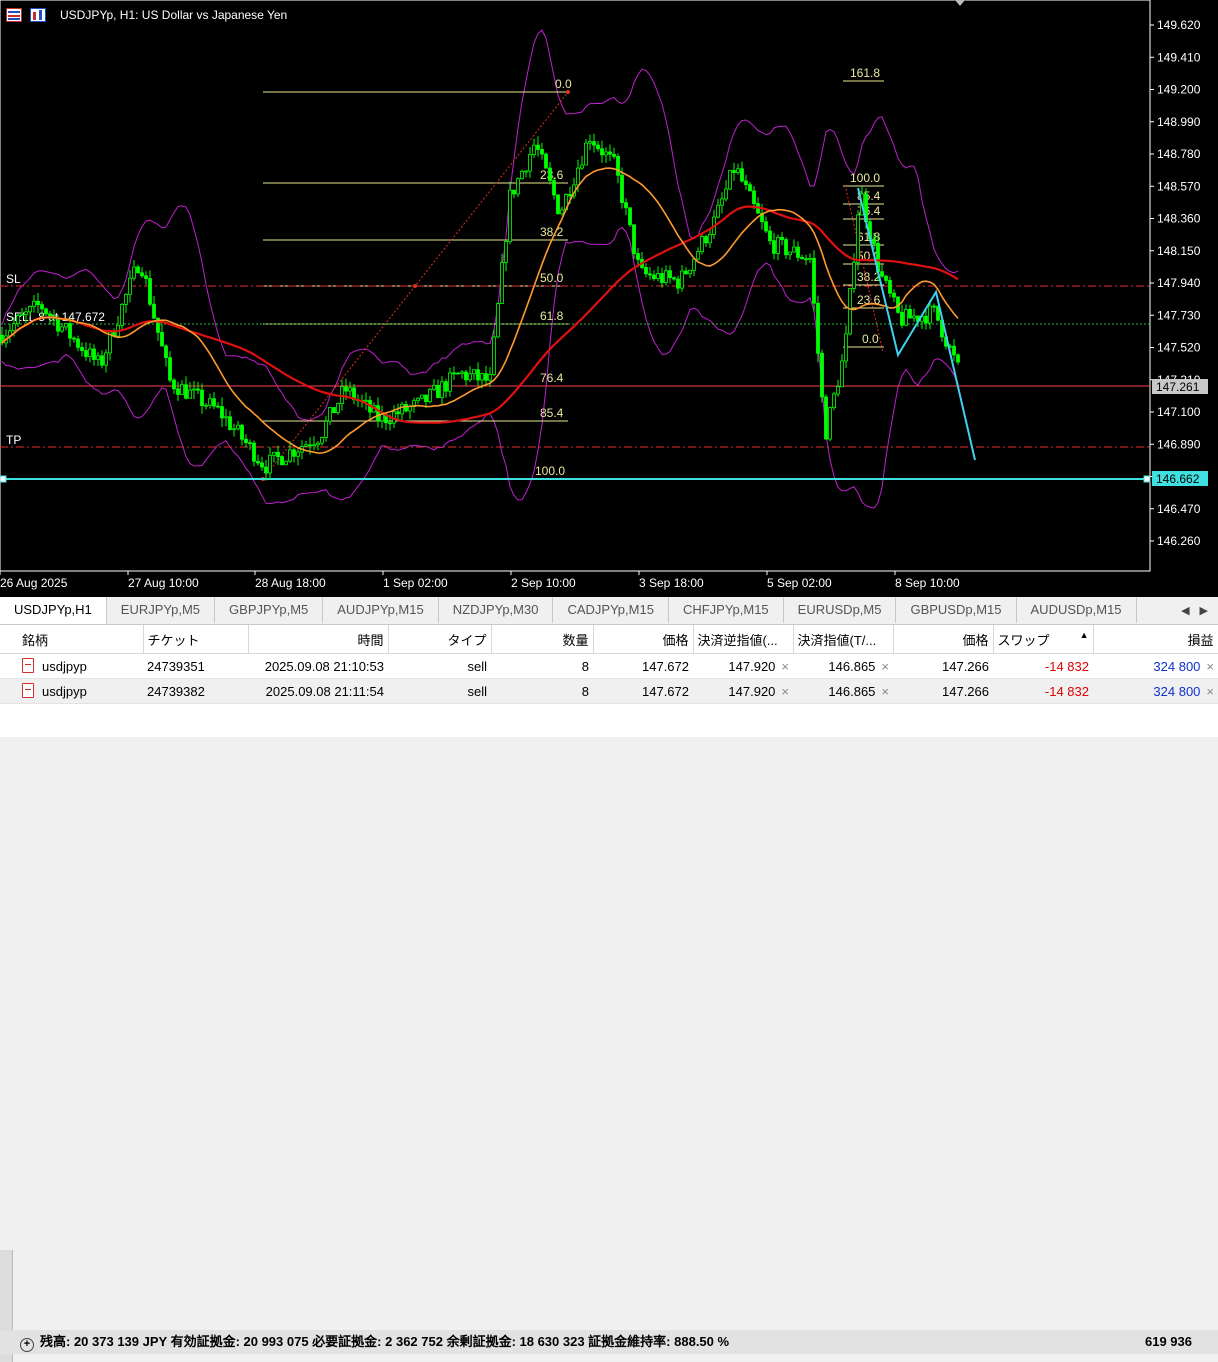 The height and width of the screenshot is (1362, 1218). What do you see at coordinates (1179, 57) in the screenshot?
I see `price-tick-label: 149.410` at bounding box center [1179, 57].